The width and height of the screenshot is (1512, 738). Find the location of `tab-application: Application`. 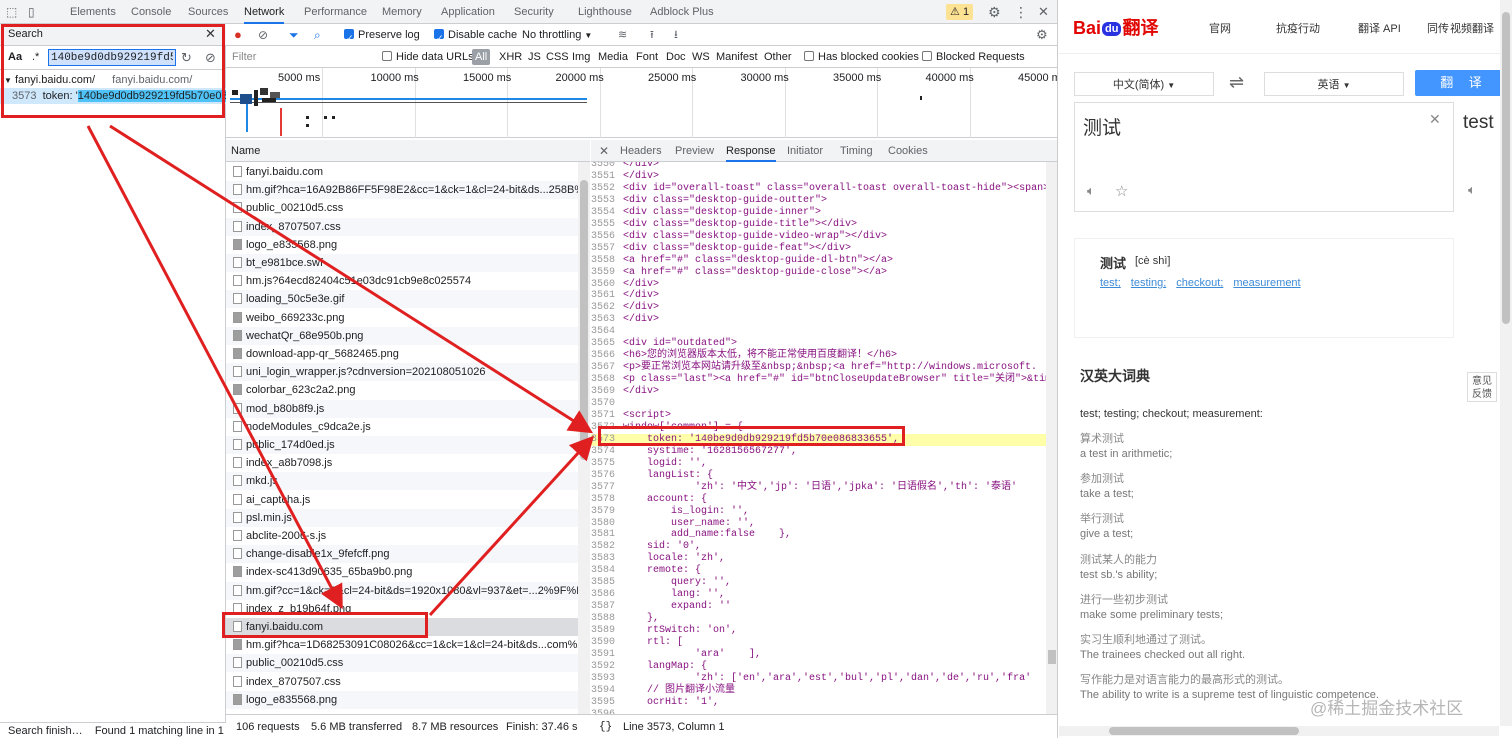

tab-application: Application is located at coordinates (468, 12).